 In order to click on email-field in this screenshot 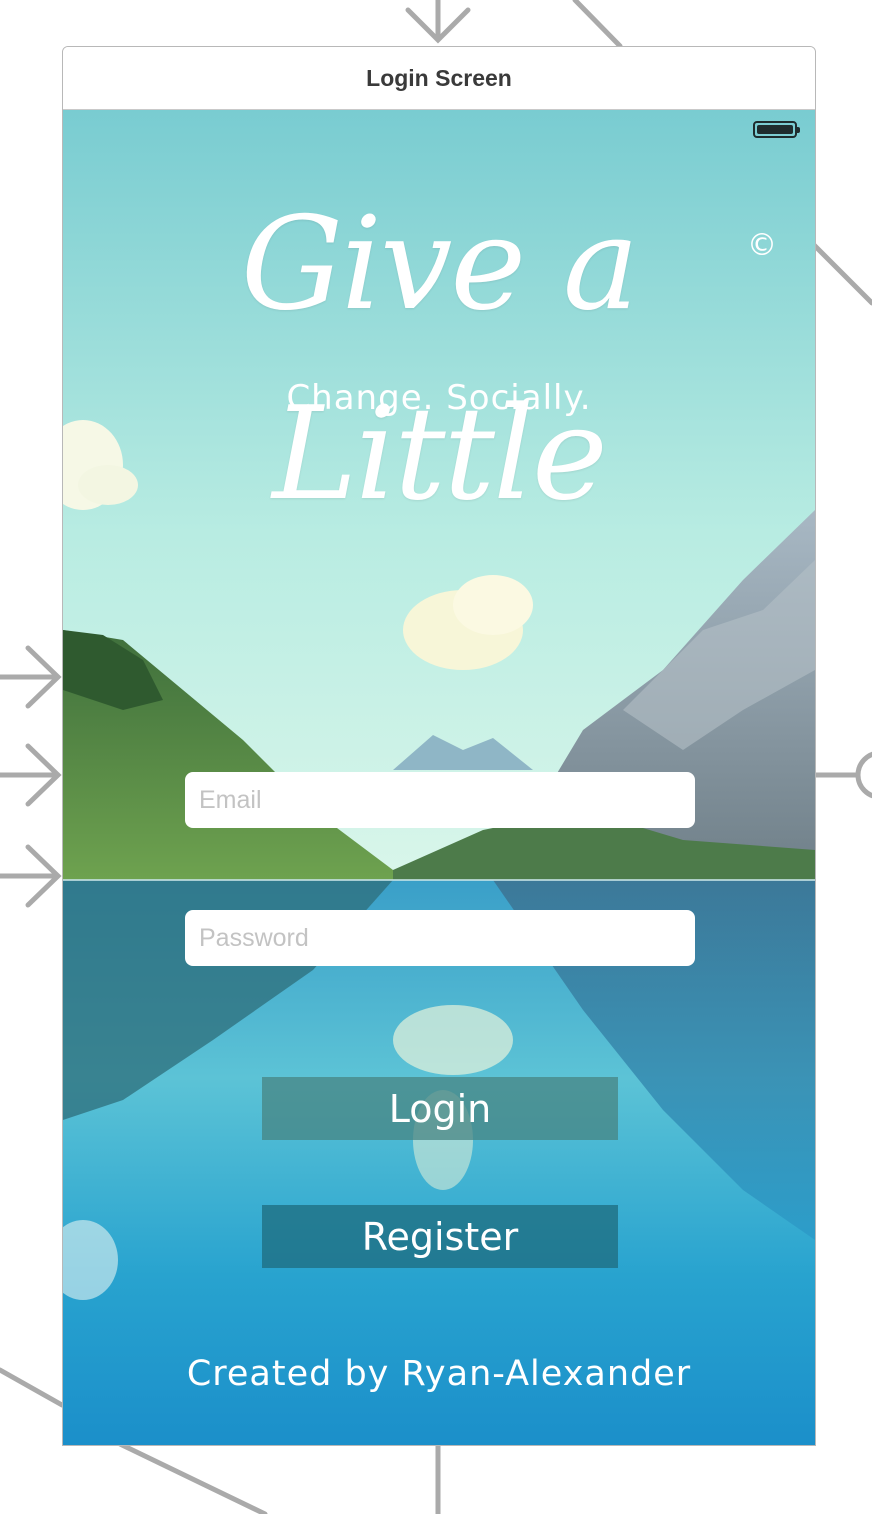, I will do `click(440, 800)`.